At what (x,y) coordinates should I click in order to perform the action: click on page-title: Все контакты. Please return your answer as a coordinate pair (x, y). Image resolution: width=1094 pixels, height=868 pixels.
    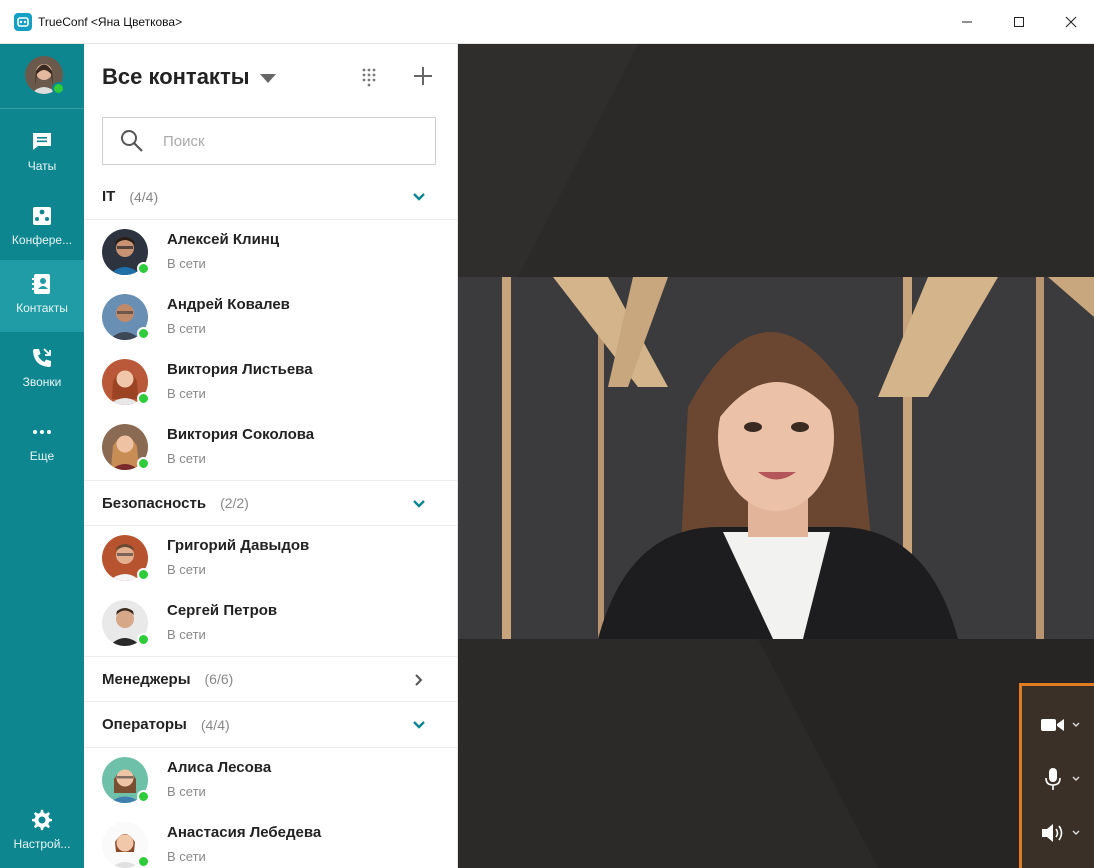
    Looking at the image, I should click on (176, 76).